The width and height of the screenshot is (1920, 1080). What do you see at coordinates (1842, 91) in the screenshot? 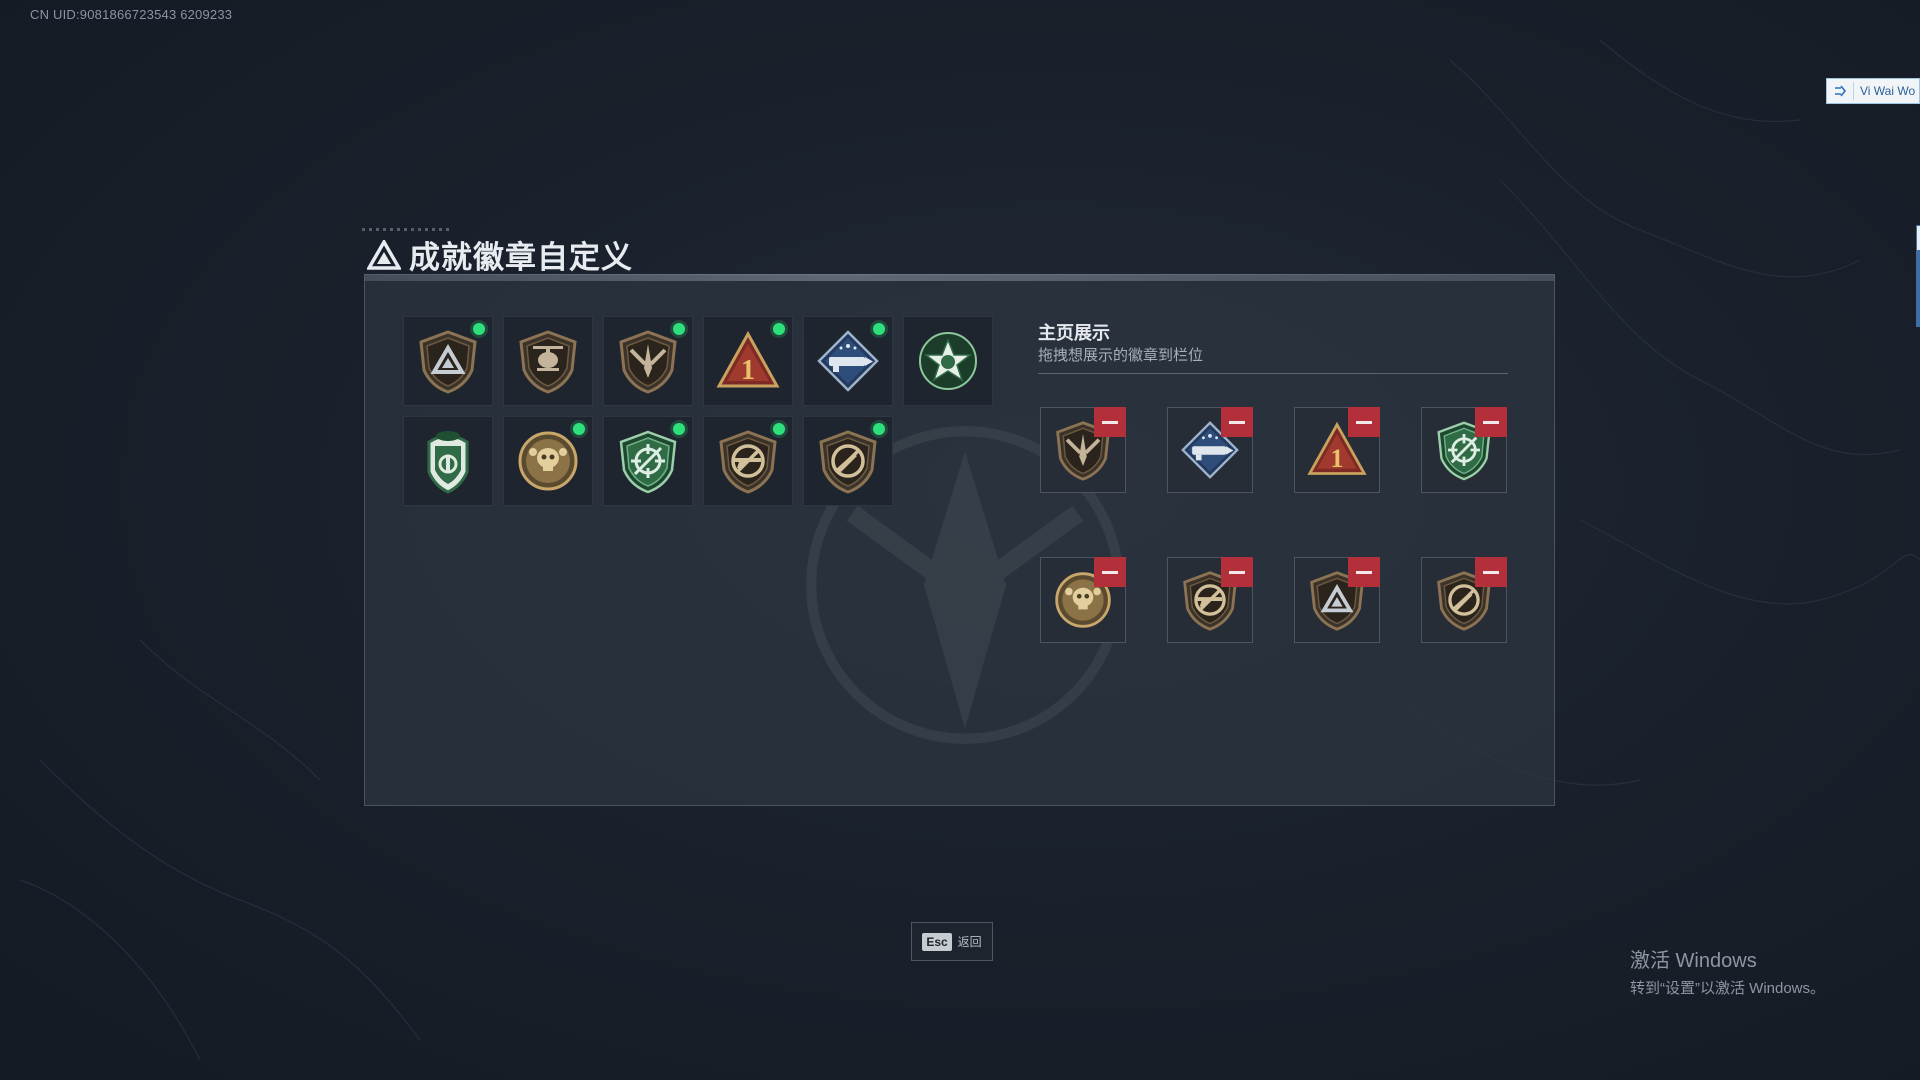
I see `exit-icon` at bounding box center [1842, 91].